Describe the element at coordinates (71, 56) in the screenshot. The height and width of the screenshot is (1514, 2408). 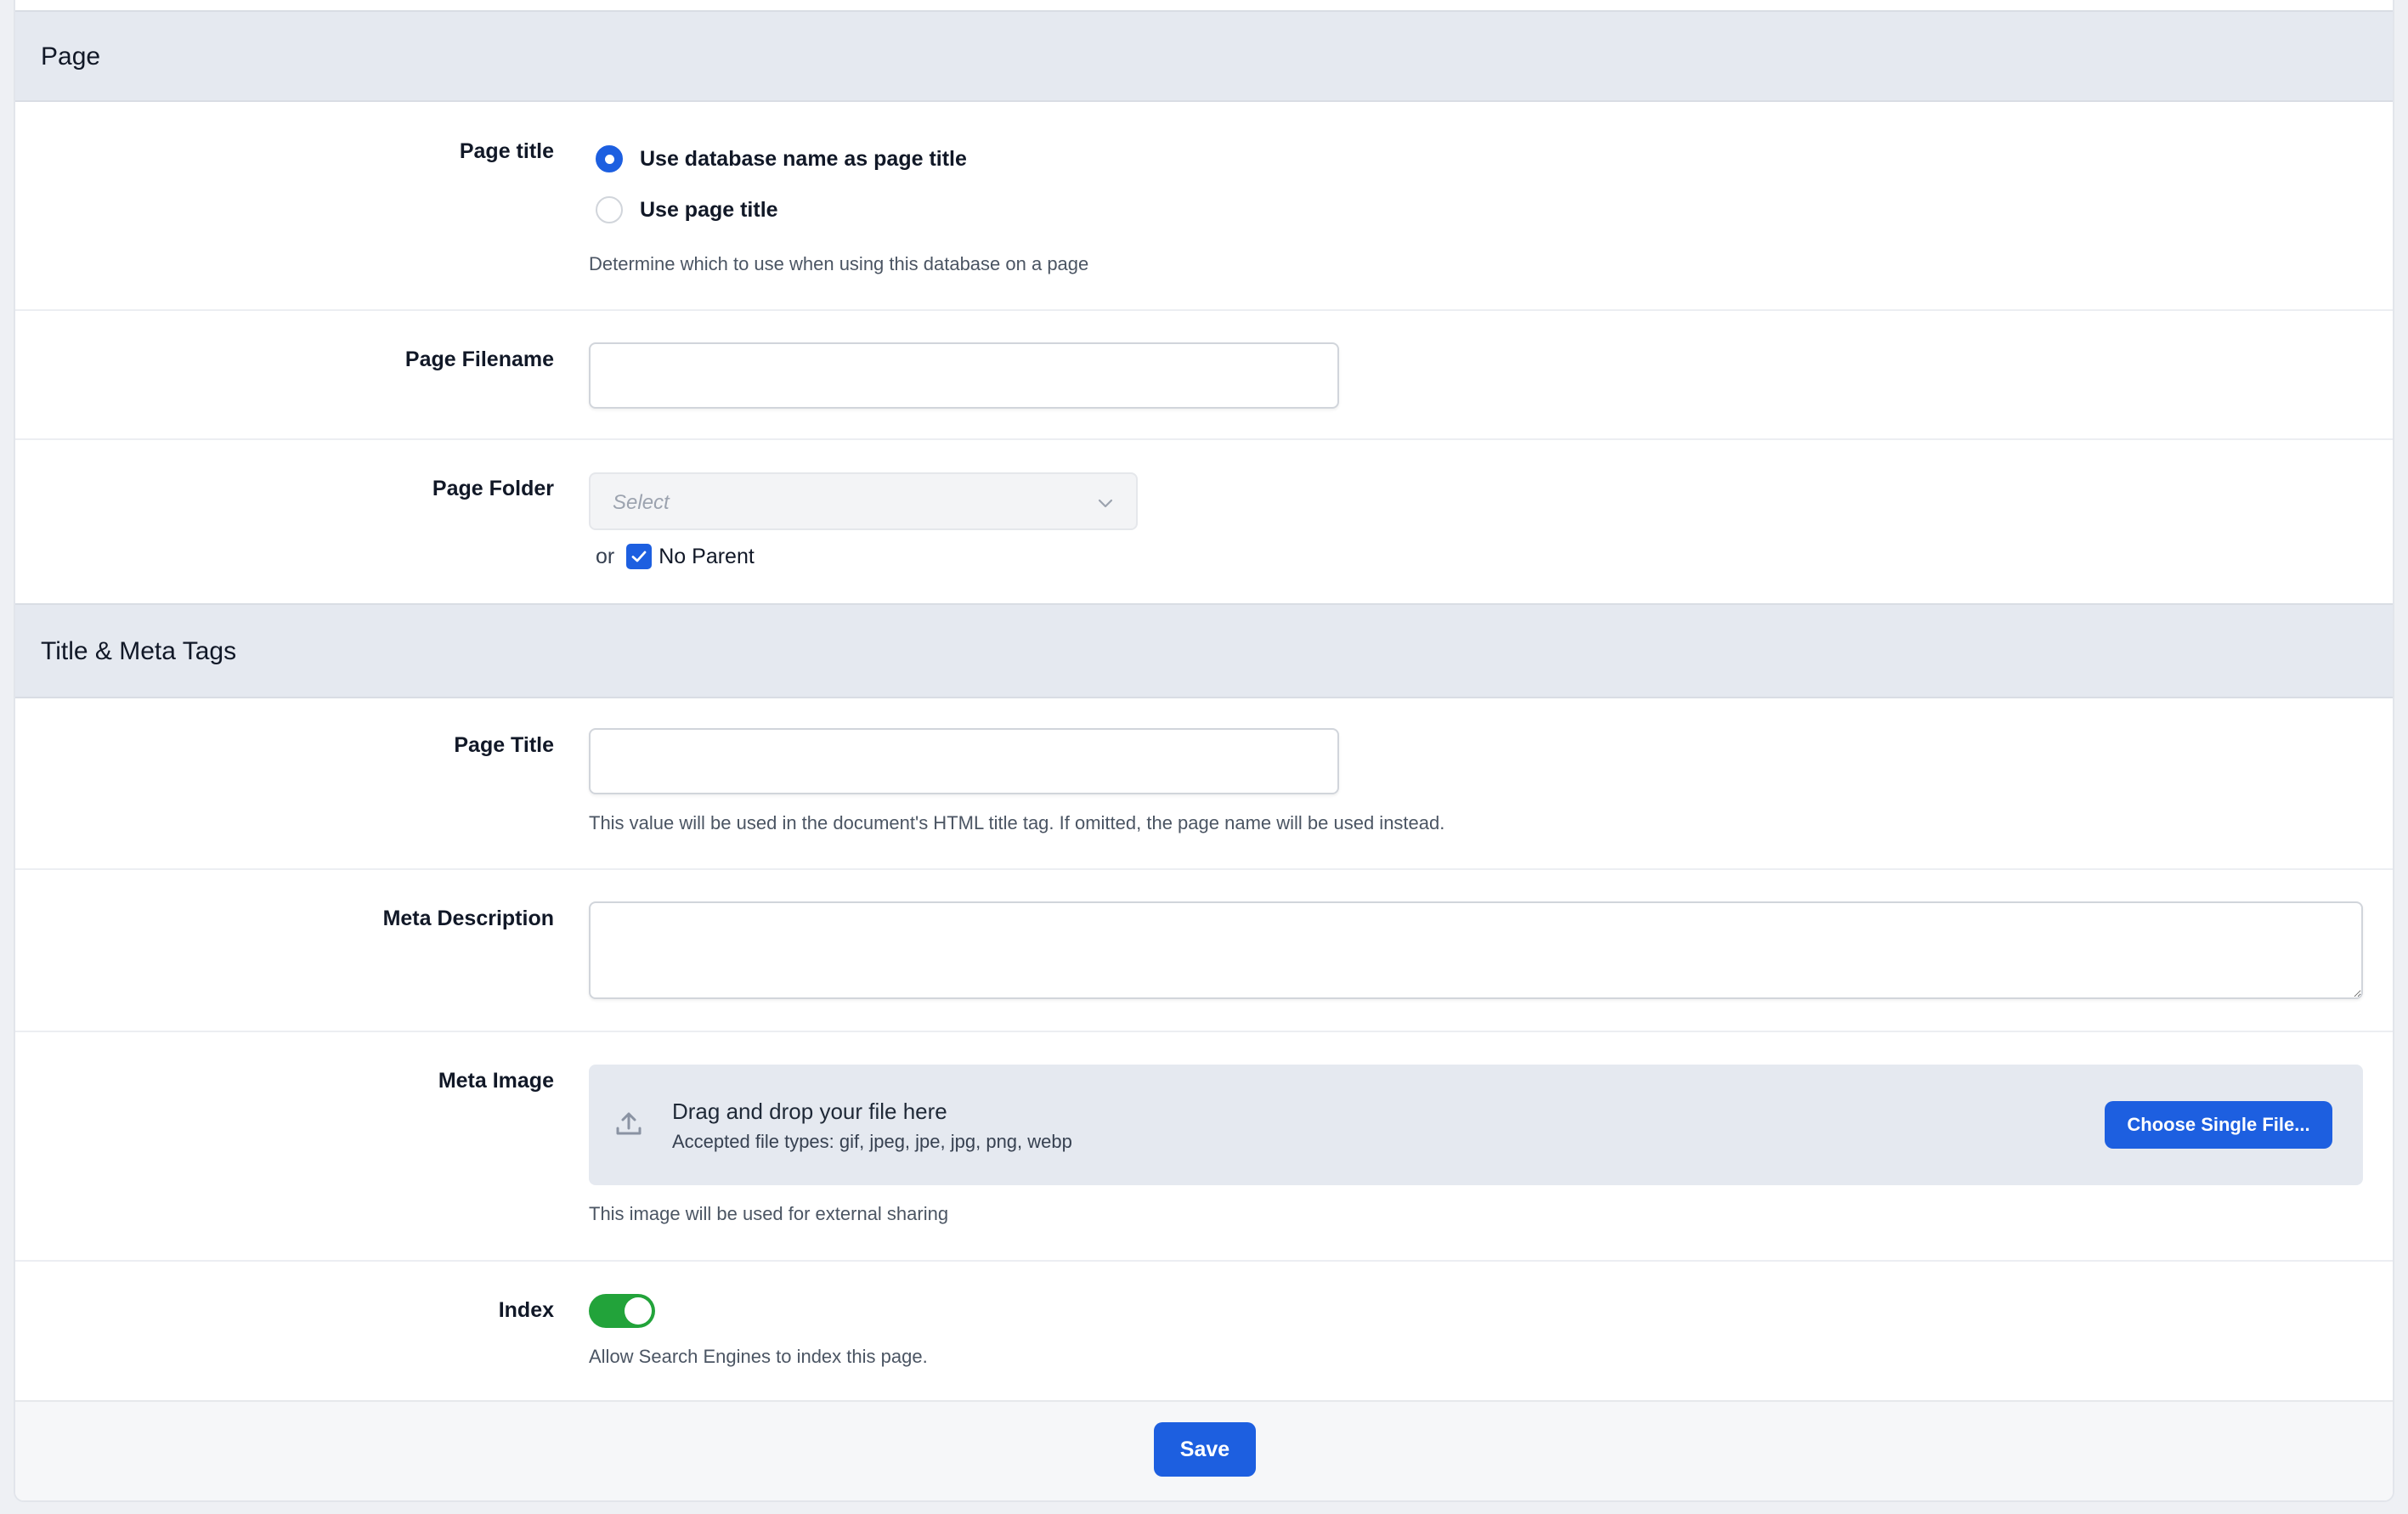
I see `section-title-page: Page` at that location.